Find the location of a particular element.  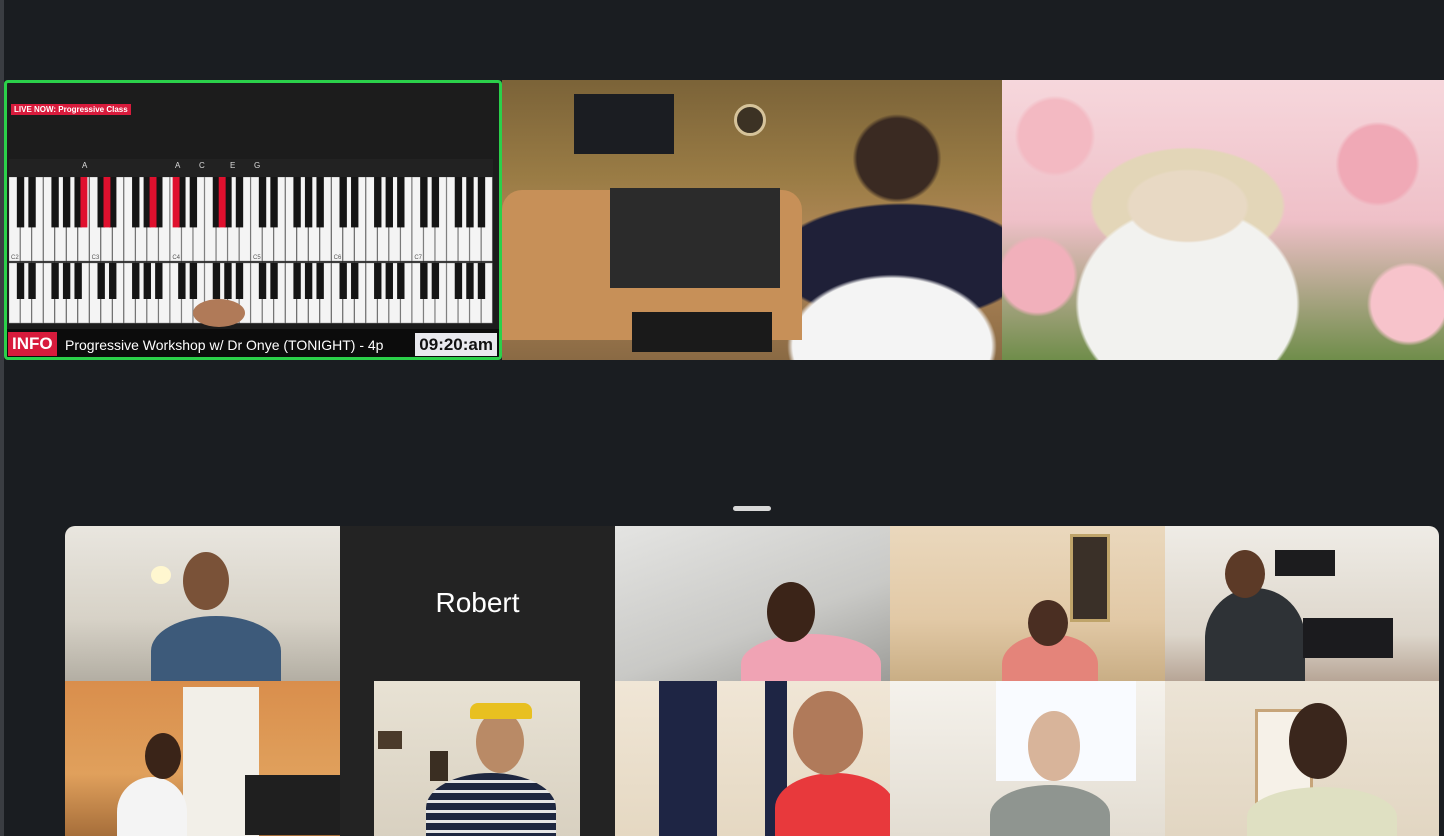

octave-label: C7 is located at coordinates (418, 258).